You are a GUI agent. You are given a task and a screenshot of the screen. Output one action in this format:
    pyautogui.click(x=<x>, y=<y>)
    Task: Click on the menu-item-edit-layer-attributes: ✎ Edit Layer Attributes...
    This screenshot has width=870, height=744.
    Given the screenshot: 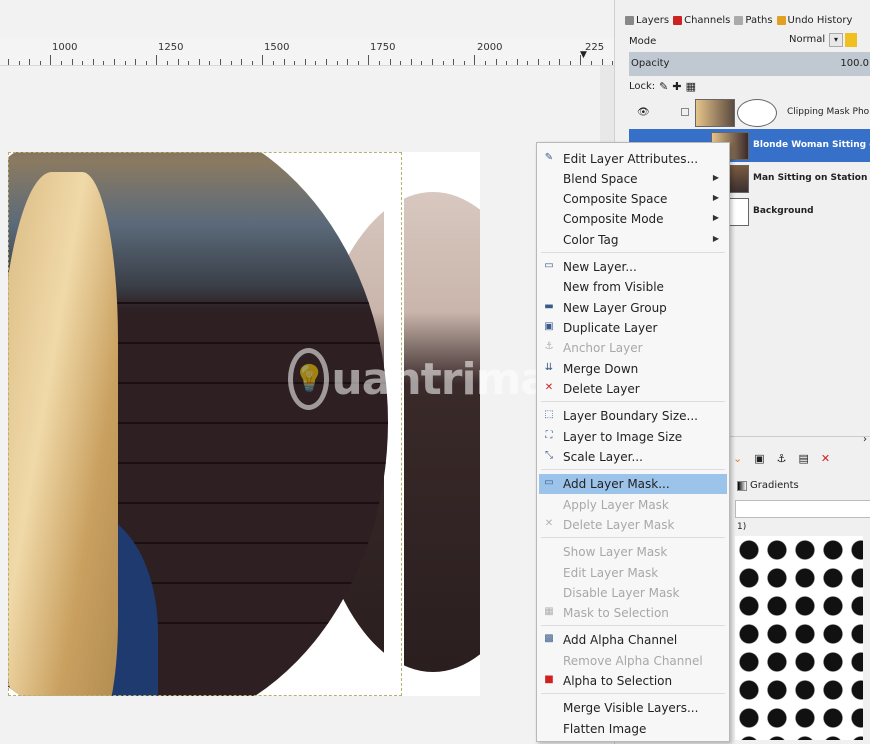 What is the action you would take?
    pyautogui.click(x=633, y=159)
    